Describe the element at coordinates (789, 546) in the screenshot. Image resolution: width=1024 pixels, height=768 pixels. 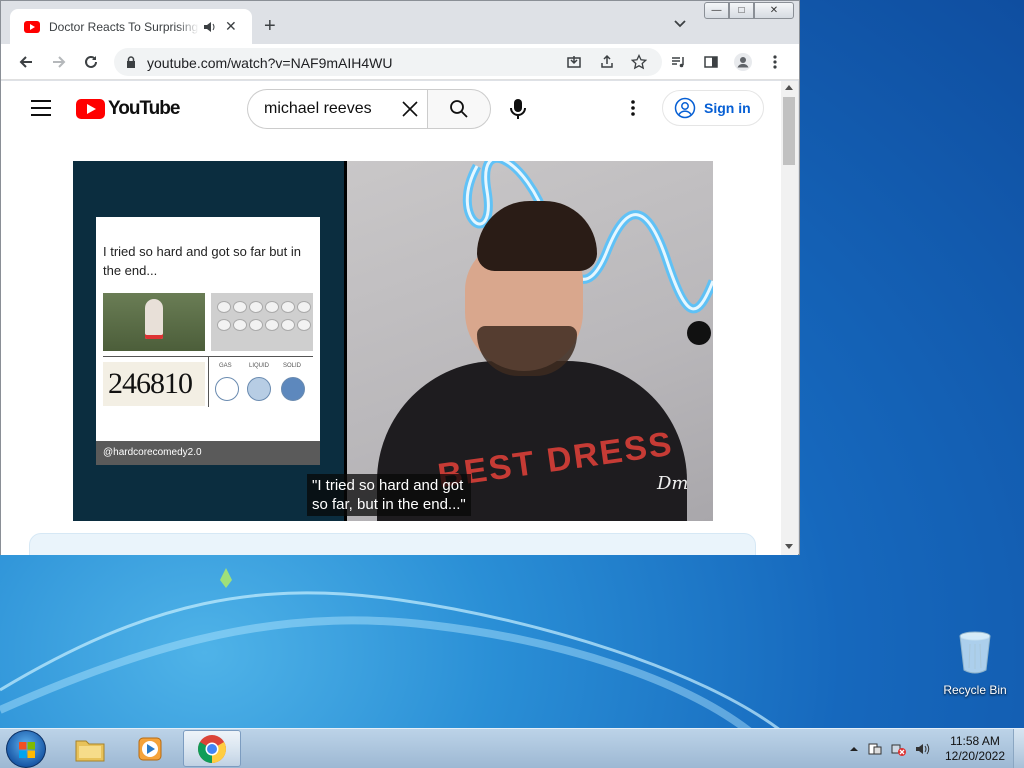
I see `scroll-down-arrow-icon` at that location.